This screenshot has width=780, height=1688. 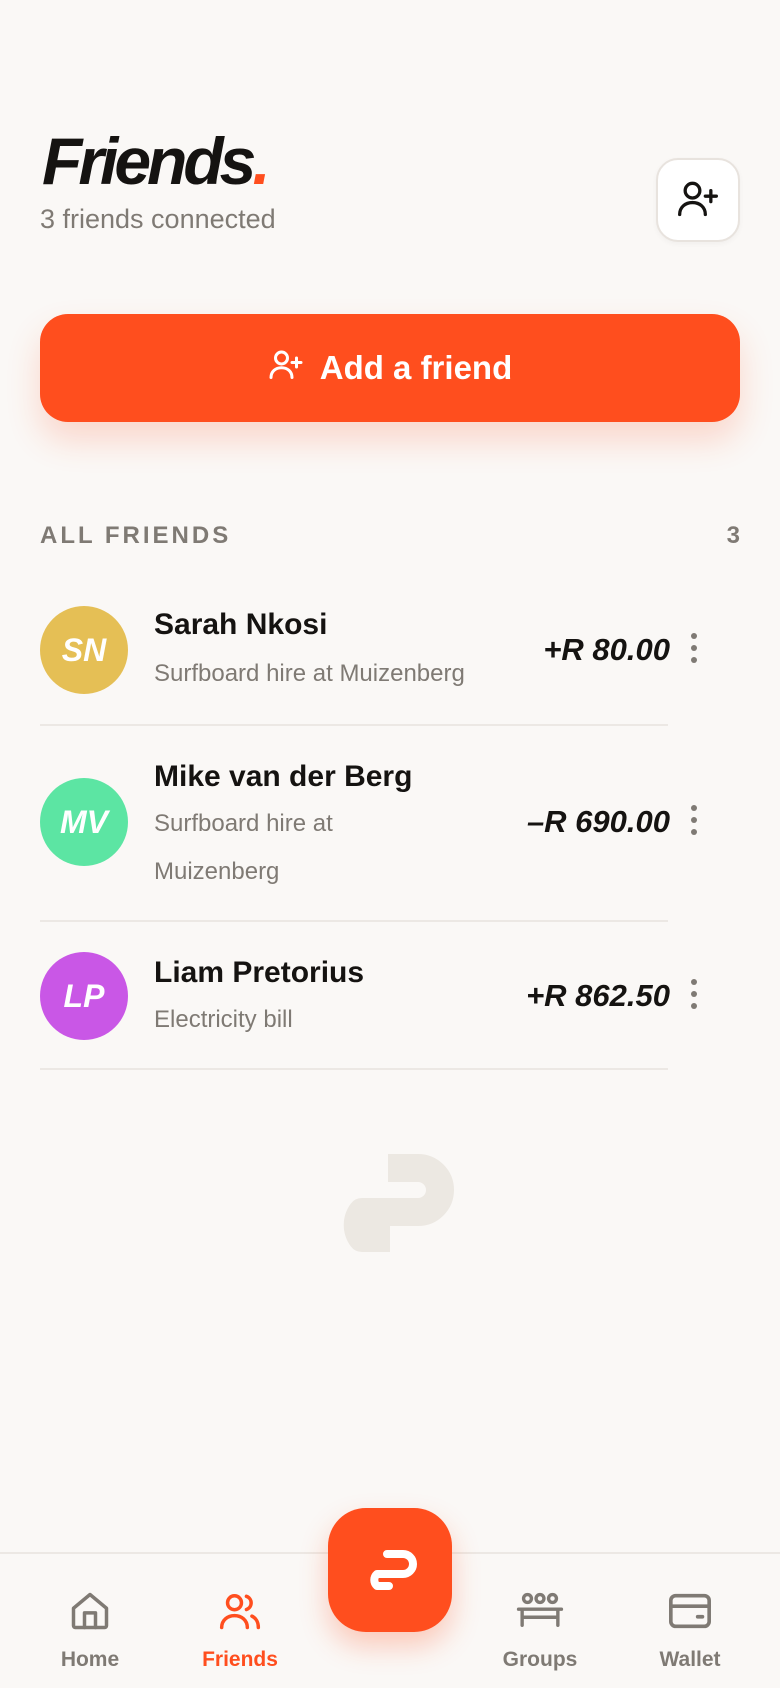 I want to click on friend-name: Liam Pretorius, so click(x=259, y=972).